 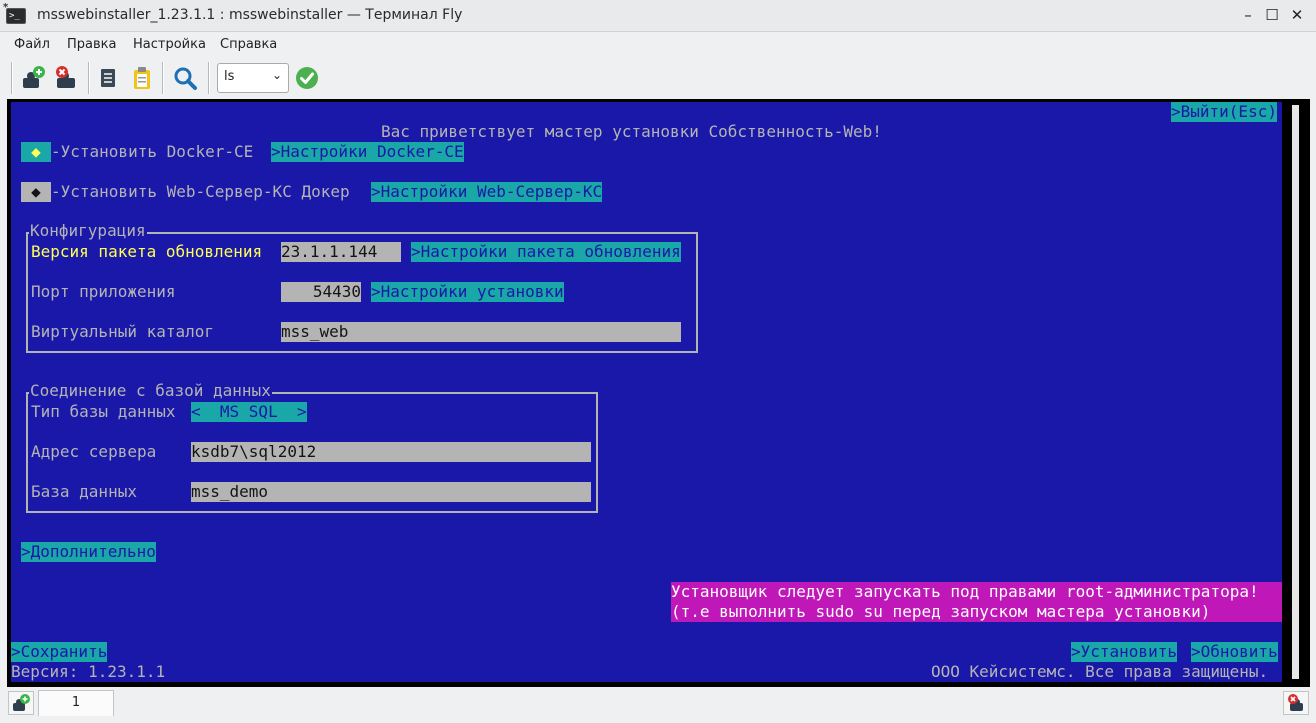 I want to click on install-button: >Установить, so click(x=1124, y=652).